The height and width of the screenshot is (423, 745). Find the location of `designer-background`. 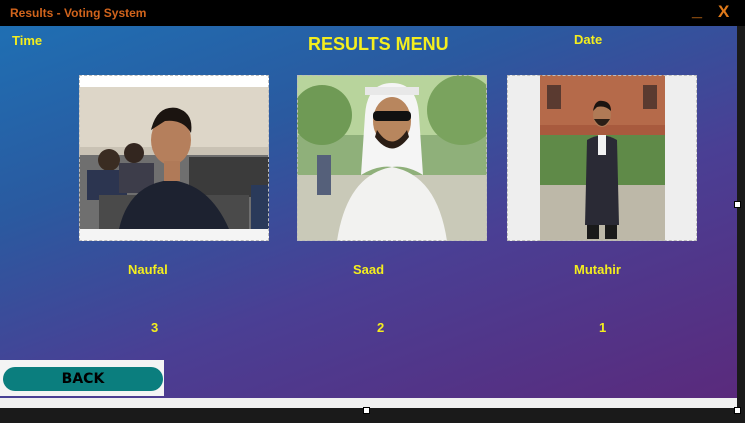

designer-background is located at coordinates (372, 415).